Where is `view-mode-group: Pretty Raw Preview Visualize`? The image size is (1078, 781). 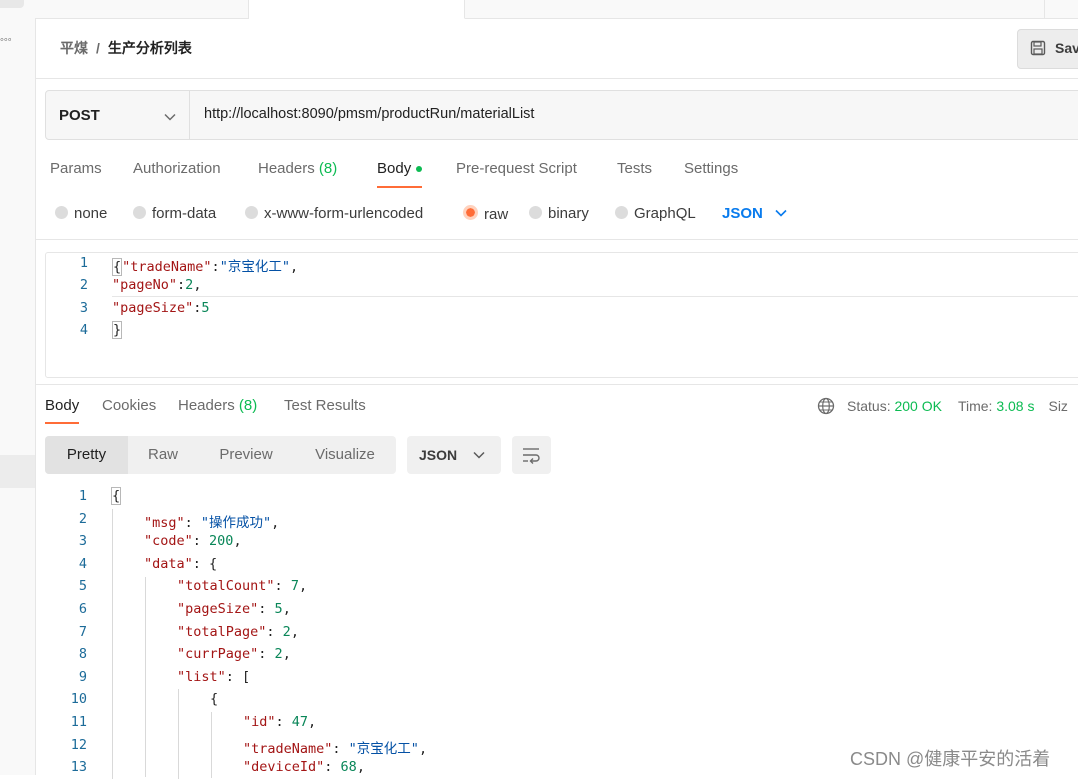
view-mode-group: Pretty Raw Preview Visualize is located at coordinates (220, 455).